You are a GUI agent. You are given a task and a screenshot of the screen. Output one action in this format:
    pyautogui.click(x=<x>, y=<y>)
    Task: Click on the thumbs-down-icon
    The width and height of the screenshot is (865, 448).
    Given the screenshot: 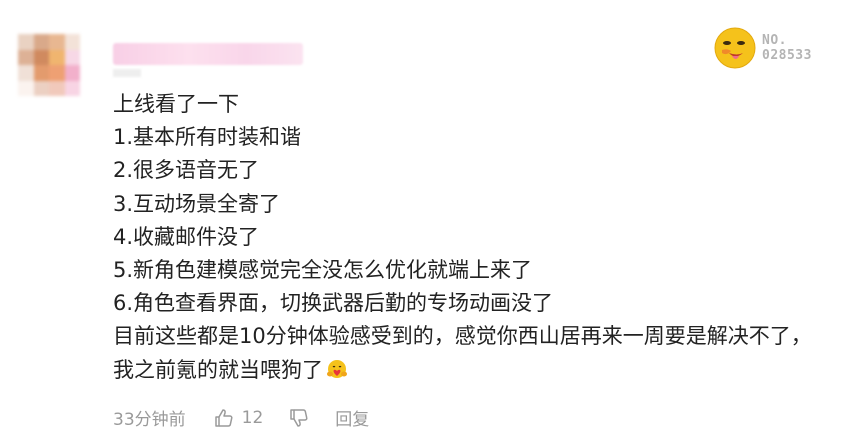 What is the action you would take?
    pyautogui.click(x=299, y=417)
    